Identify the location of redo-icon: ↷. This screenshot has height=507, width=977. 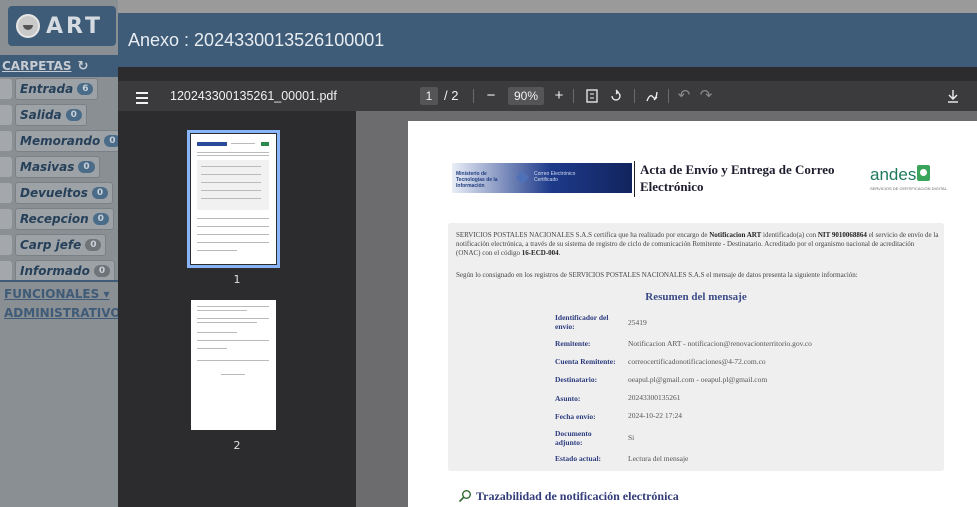
(706, 96).